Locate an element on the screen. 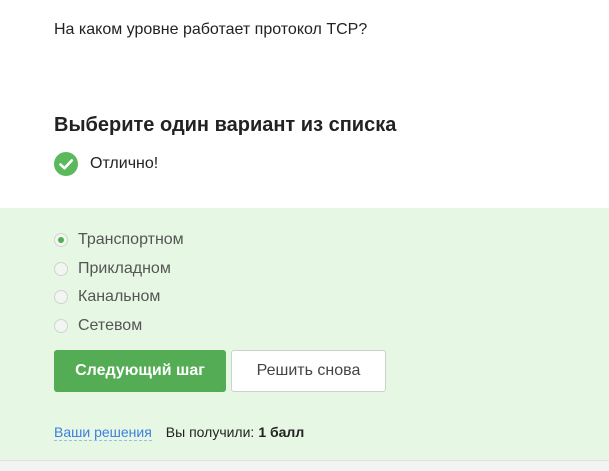 Image resolution: width=609 pixels, height=471 pixels. status-message: Отлично! is located at coordinates (106, 164).